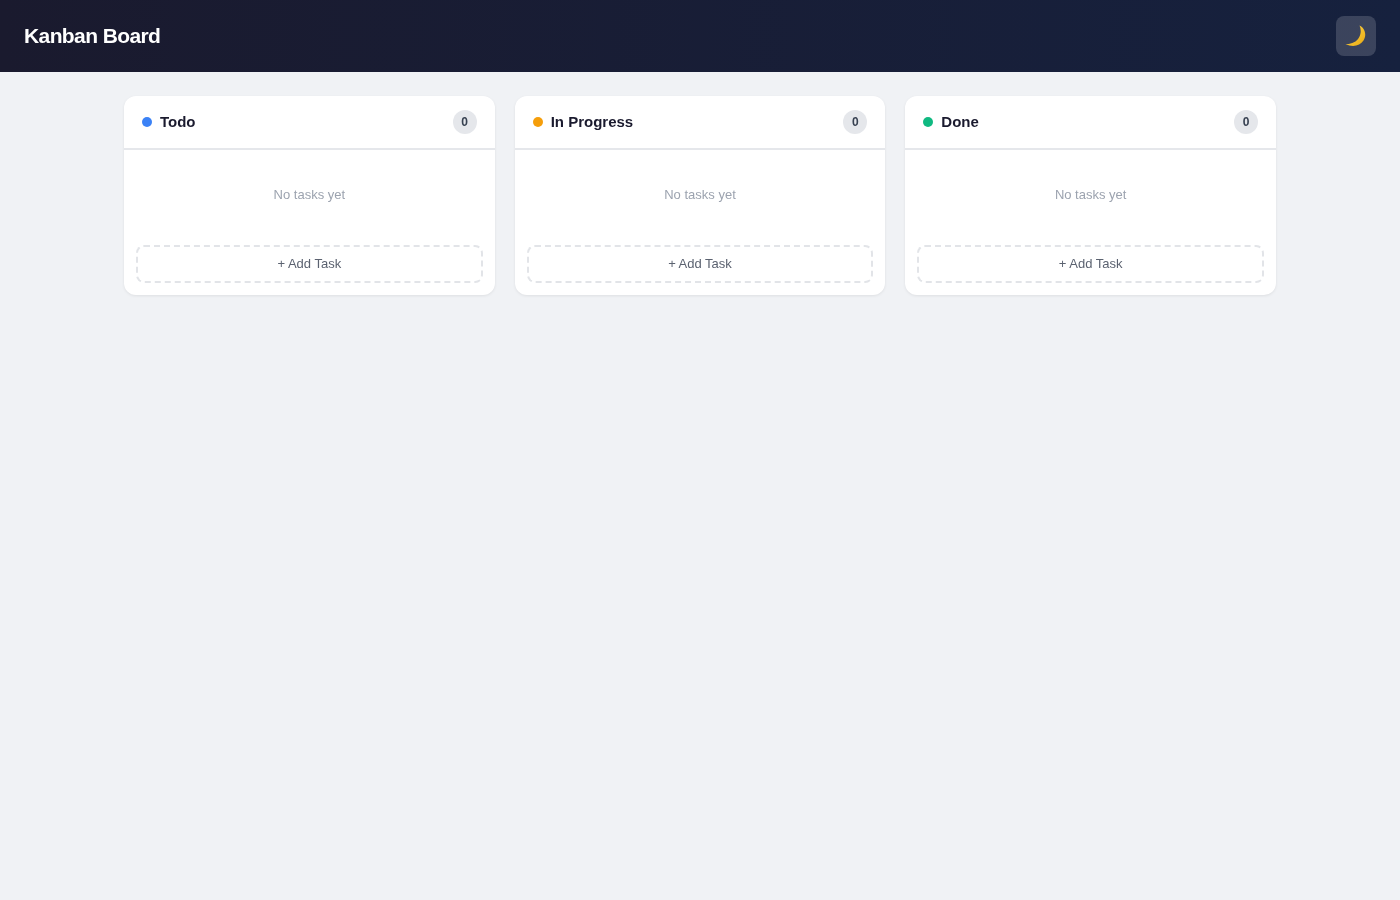 This screenshot has width=1400, height=900. I want to click on crescent-moon-icon, so click(1356, 36).